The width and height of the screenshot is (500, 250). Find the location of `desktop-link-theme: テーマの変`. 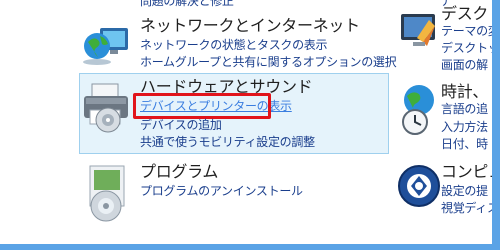

desktop-link-theme: テーマの変 is located at coordinates (470, 31).